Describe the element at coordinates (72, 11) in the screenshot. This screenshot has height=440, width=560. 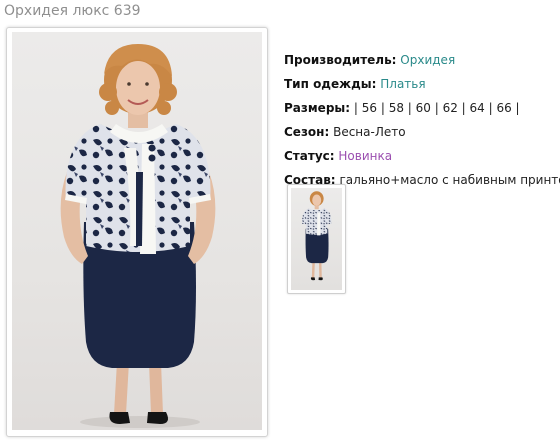
I see `page-title: Орхидея люкс 639` at that location.